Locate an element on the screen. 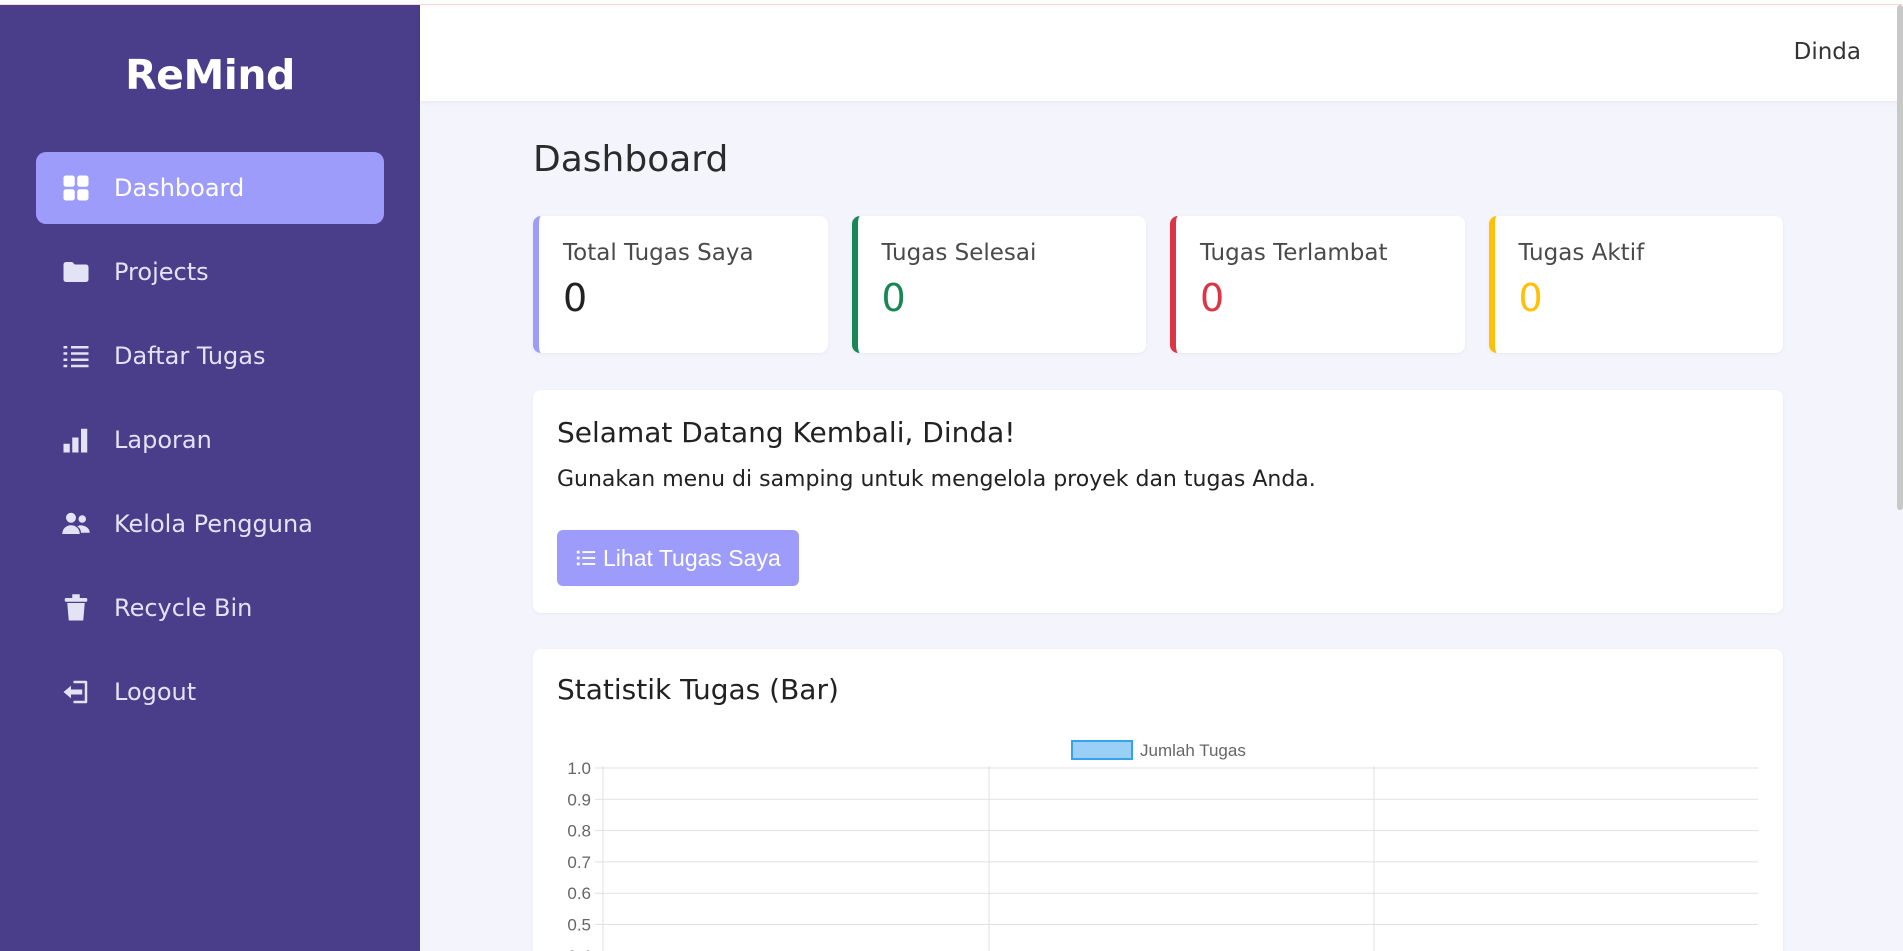 Image resolution: width=1903 pixels, height=951 pixels. sidebar-item-daftar-tugas: Daftar Tugas is located at coordinates (210, 356).